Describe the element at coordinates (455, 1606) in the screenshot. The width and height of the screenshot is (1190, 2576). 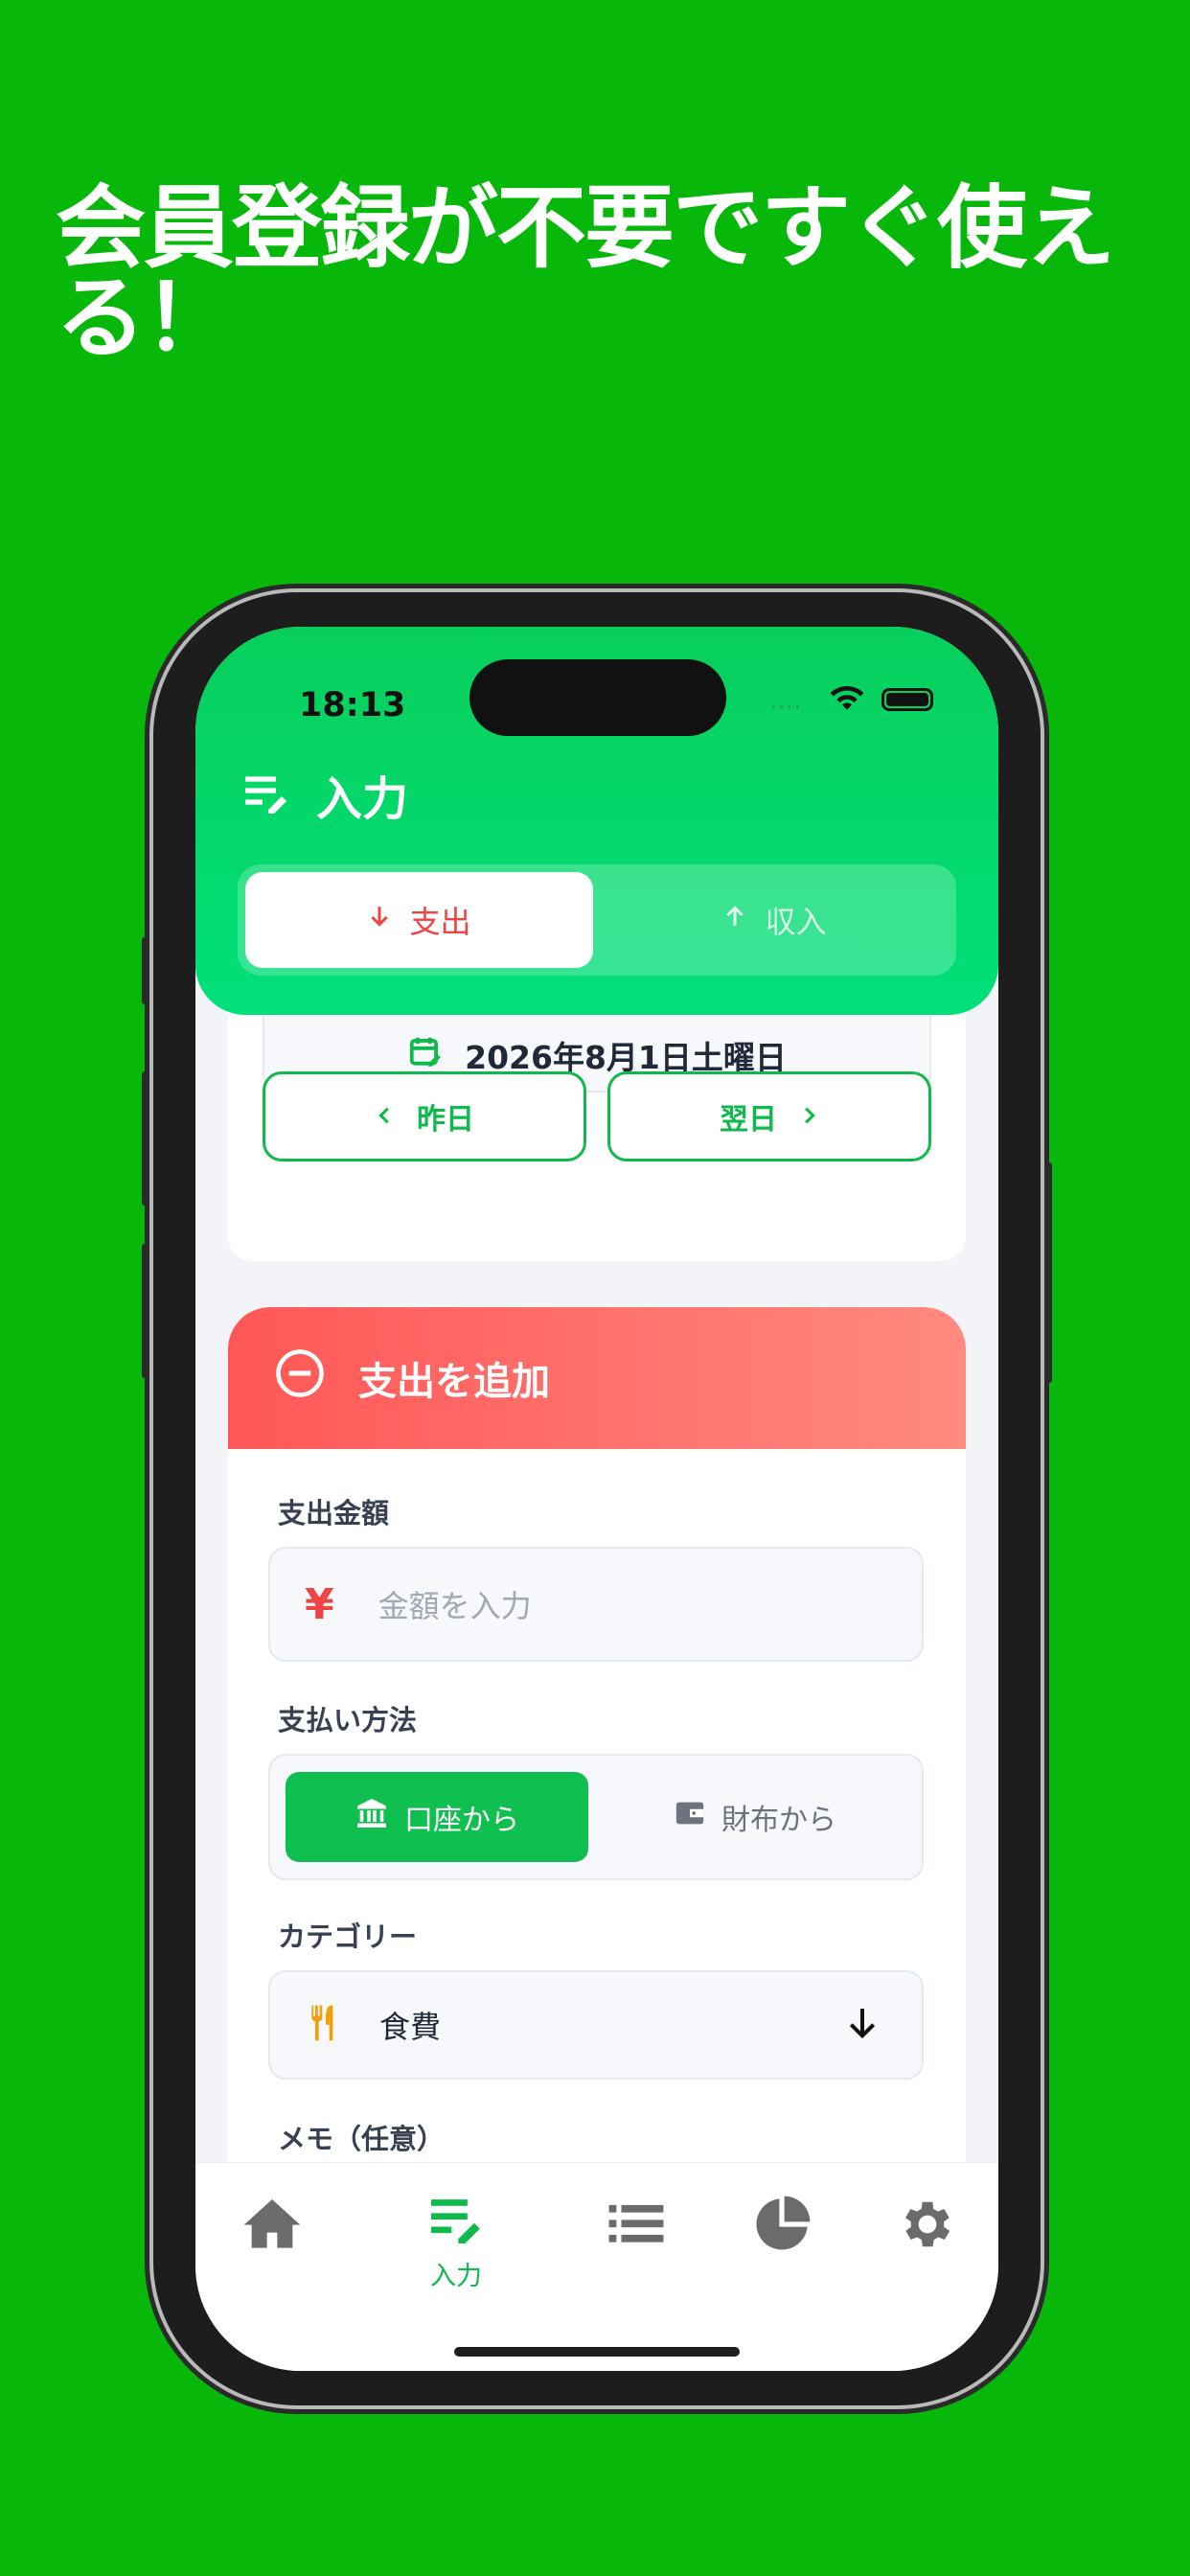
I see `amount-placeholder: 金額を入力` at that location.